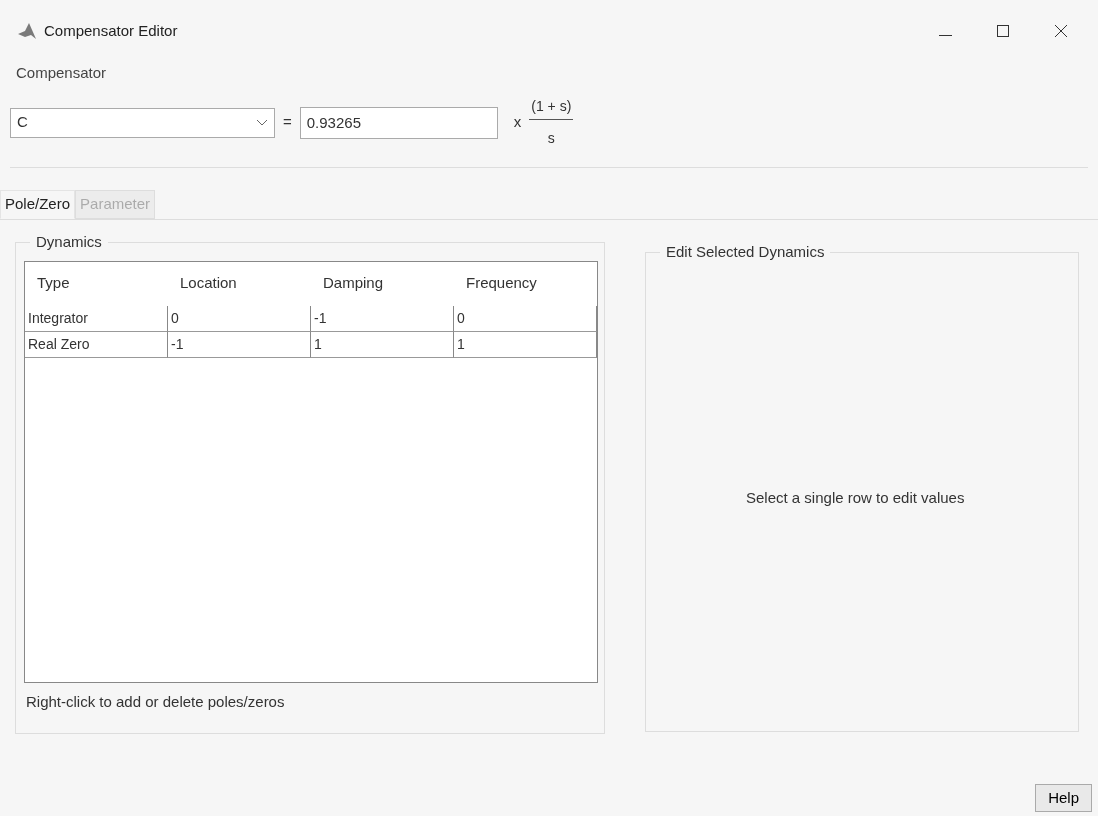 This screenshot has width=1098, height=816. Describe the element at coordinates (155, 701) in the screenshot. I see `hint-text: Right-click to add or delete poles/zeros` at that location.